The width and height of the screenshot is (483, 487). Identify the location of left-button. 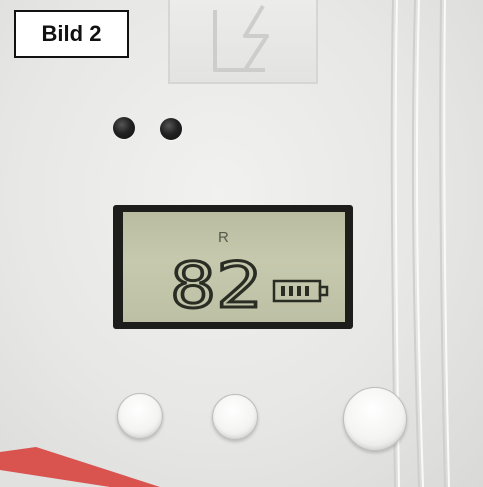
(140, 416).